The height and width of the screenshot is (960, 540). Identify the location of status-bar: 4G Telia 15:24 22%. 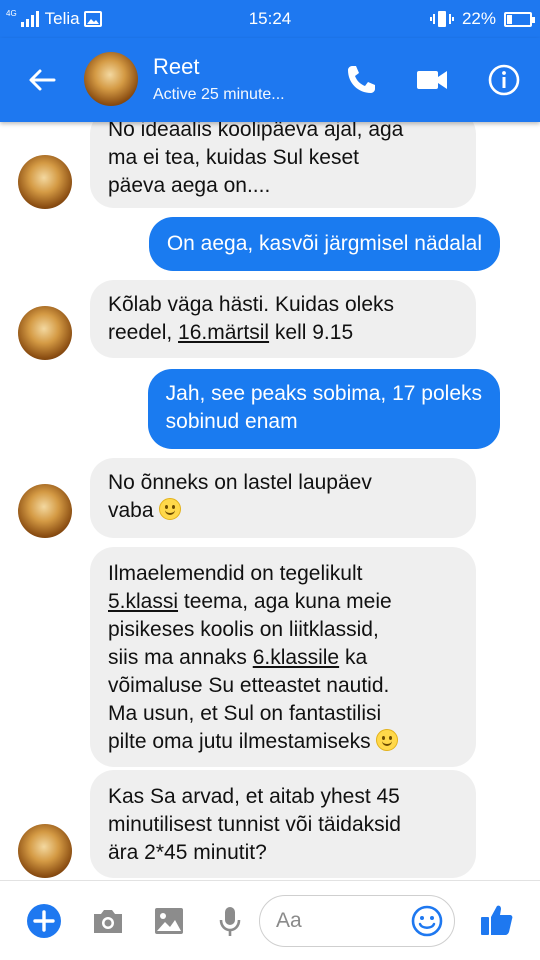
(270, 19).